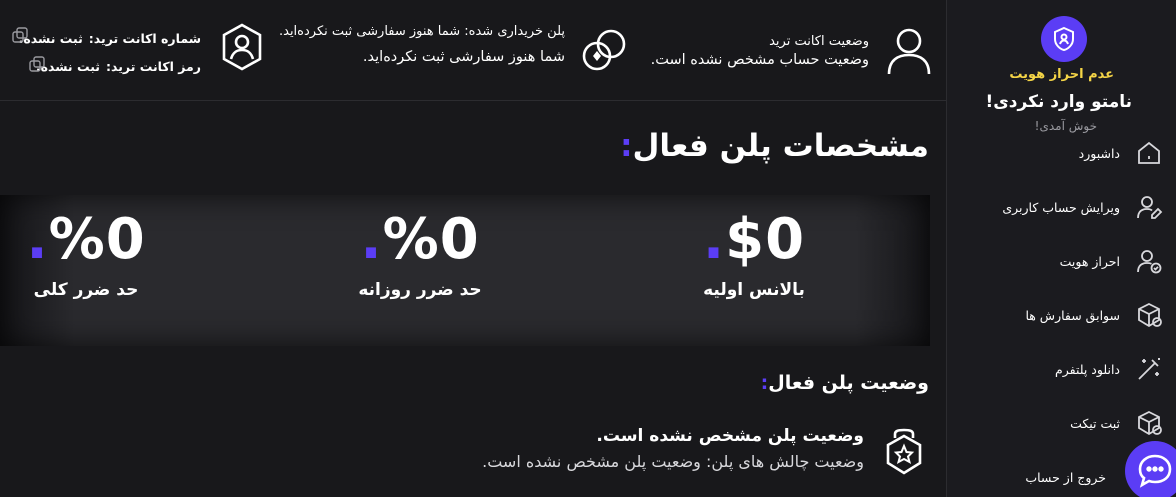 Image resolution: width=1176 pixels, height=497 pixels. What do you see at coordinates (909, 53) in the screenshot?
I see `user-icon` at bounding box center [909, 53].